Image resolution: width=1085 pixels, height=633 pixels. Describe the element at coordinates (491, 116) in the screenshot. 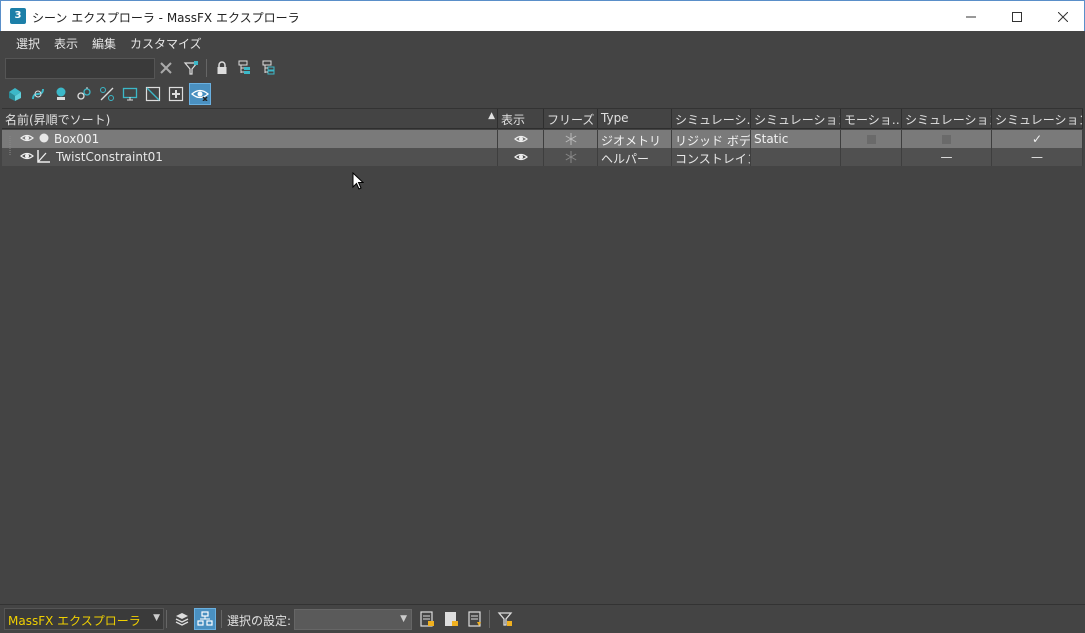

I see `sort-ascending-icon: ▲` at that location.